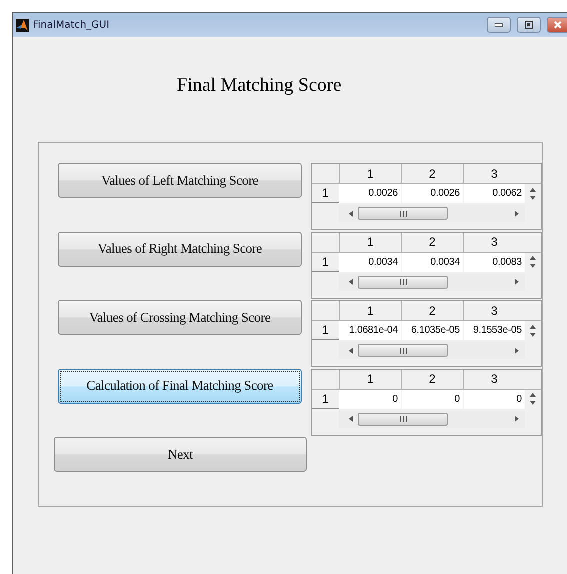  What do you see at coordinates (494, 193) in the screenshot?
I see `table-cell: 0.0062` at bounding box center [494, 193].